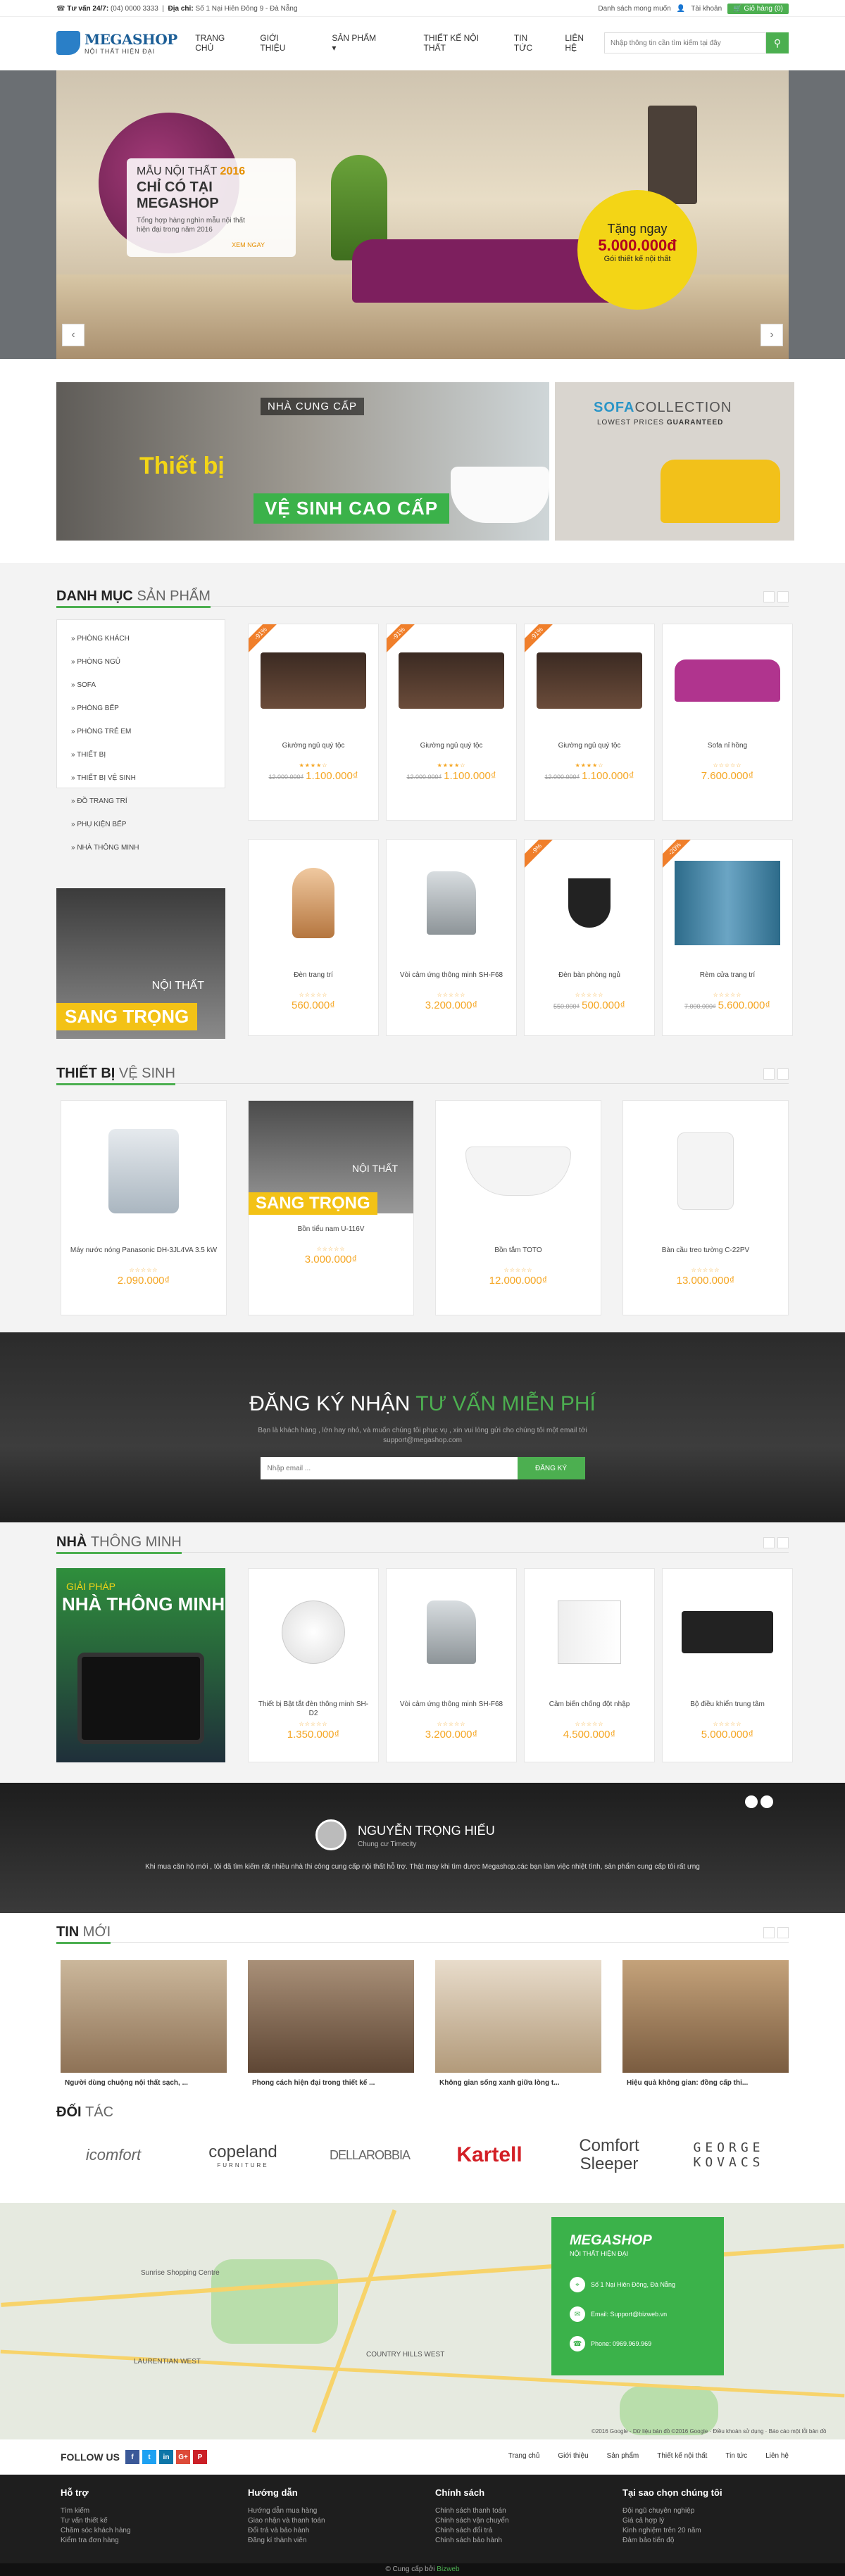 Image resolution: width=845 pixels, height=2576 pixels. I want to click on partner-logo-kartell: Kartell, so click(489, 2155).